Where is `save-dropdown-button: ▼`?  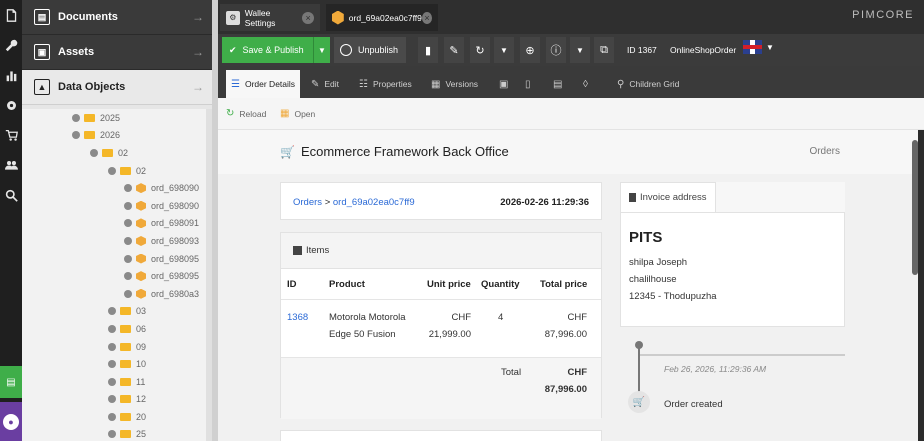 save-dropdown-button: ▼ is located at coordinates (321, 50).